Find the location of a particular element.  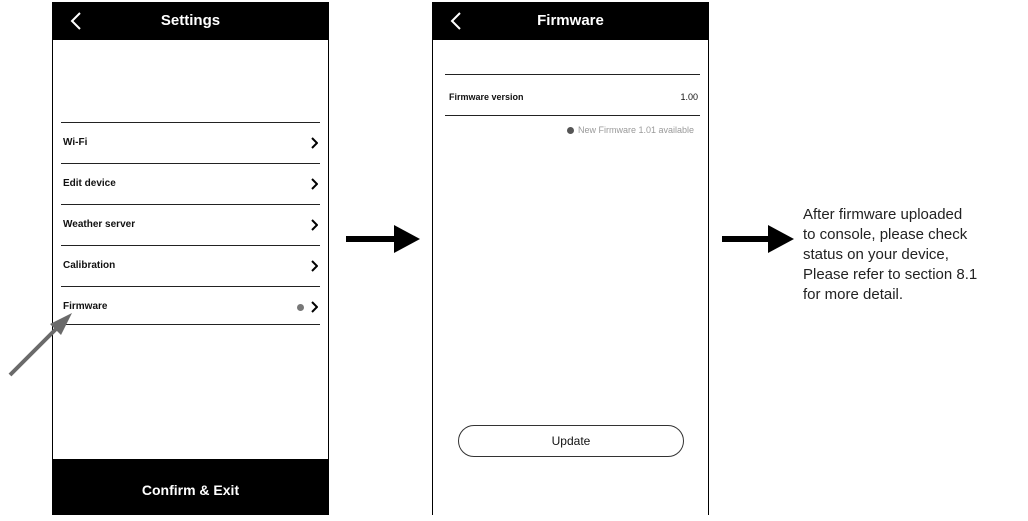

note-line: for more detail. is located at coordinates (853, 294).